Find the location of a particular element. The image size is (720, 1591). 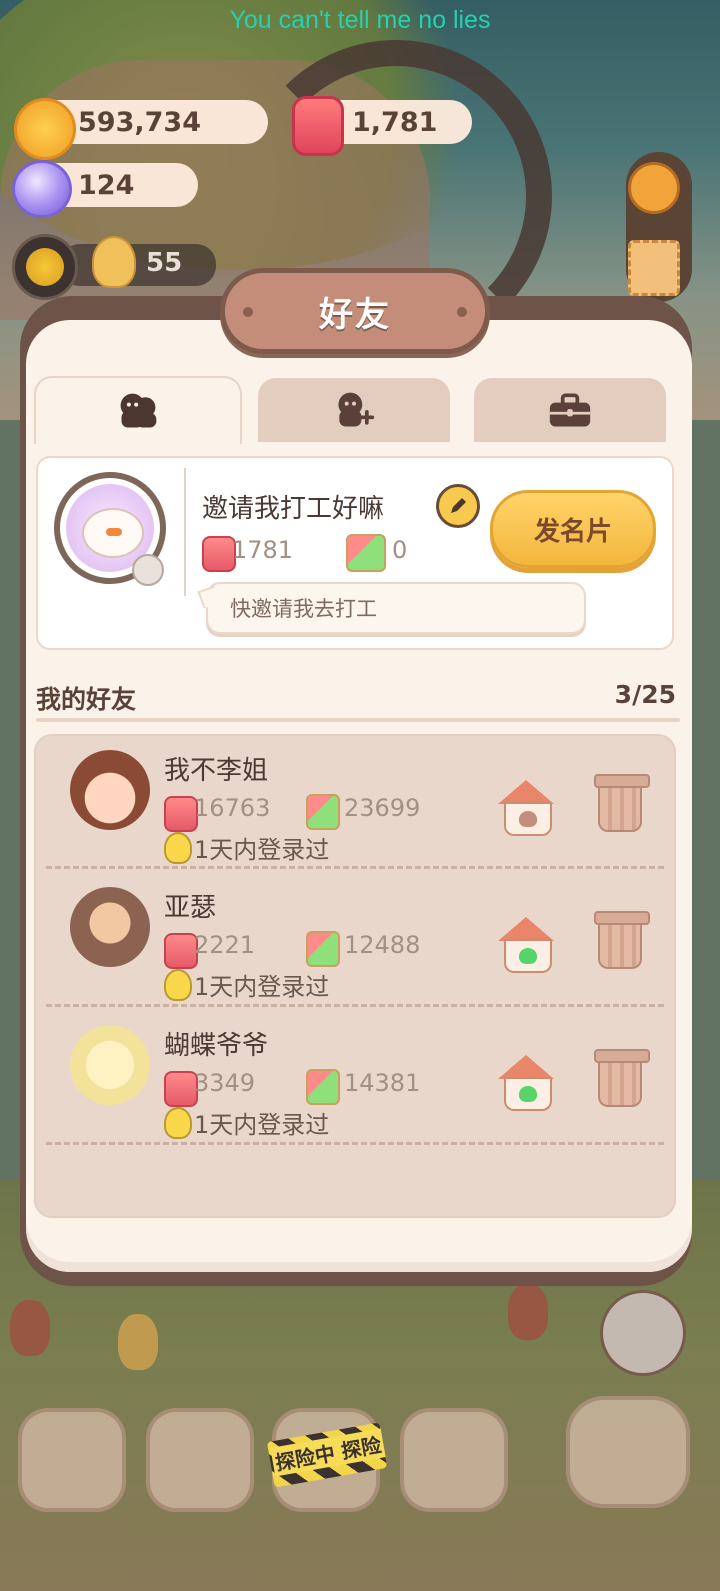

friend-candle-count: 16763 is located at coordinates (232, 808).